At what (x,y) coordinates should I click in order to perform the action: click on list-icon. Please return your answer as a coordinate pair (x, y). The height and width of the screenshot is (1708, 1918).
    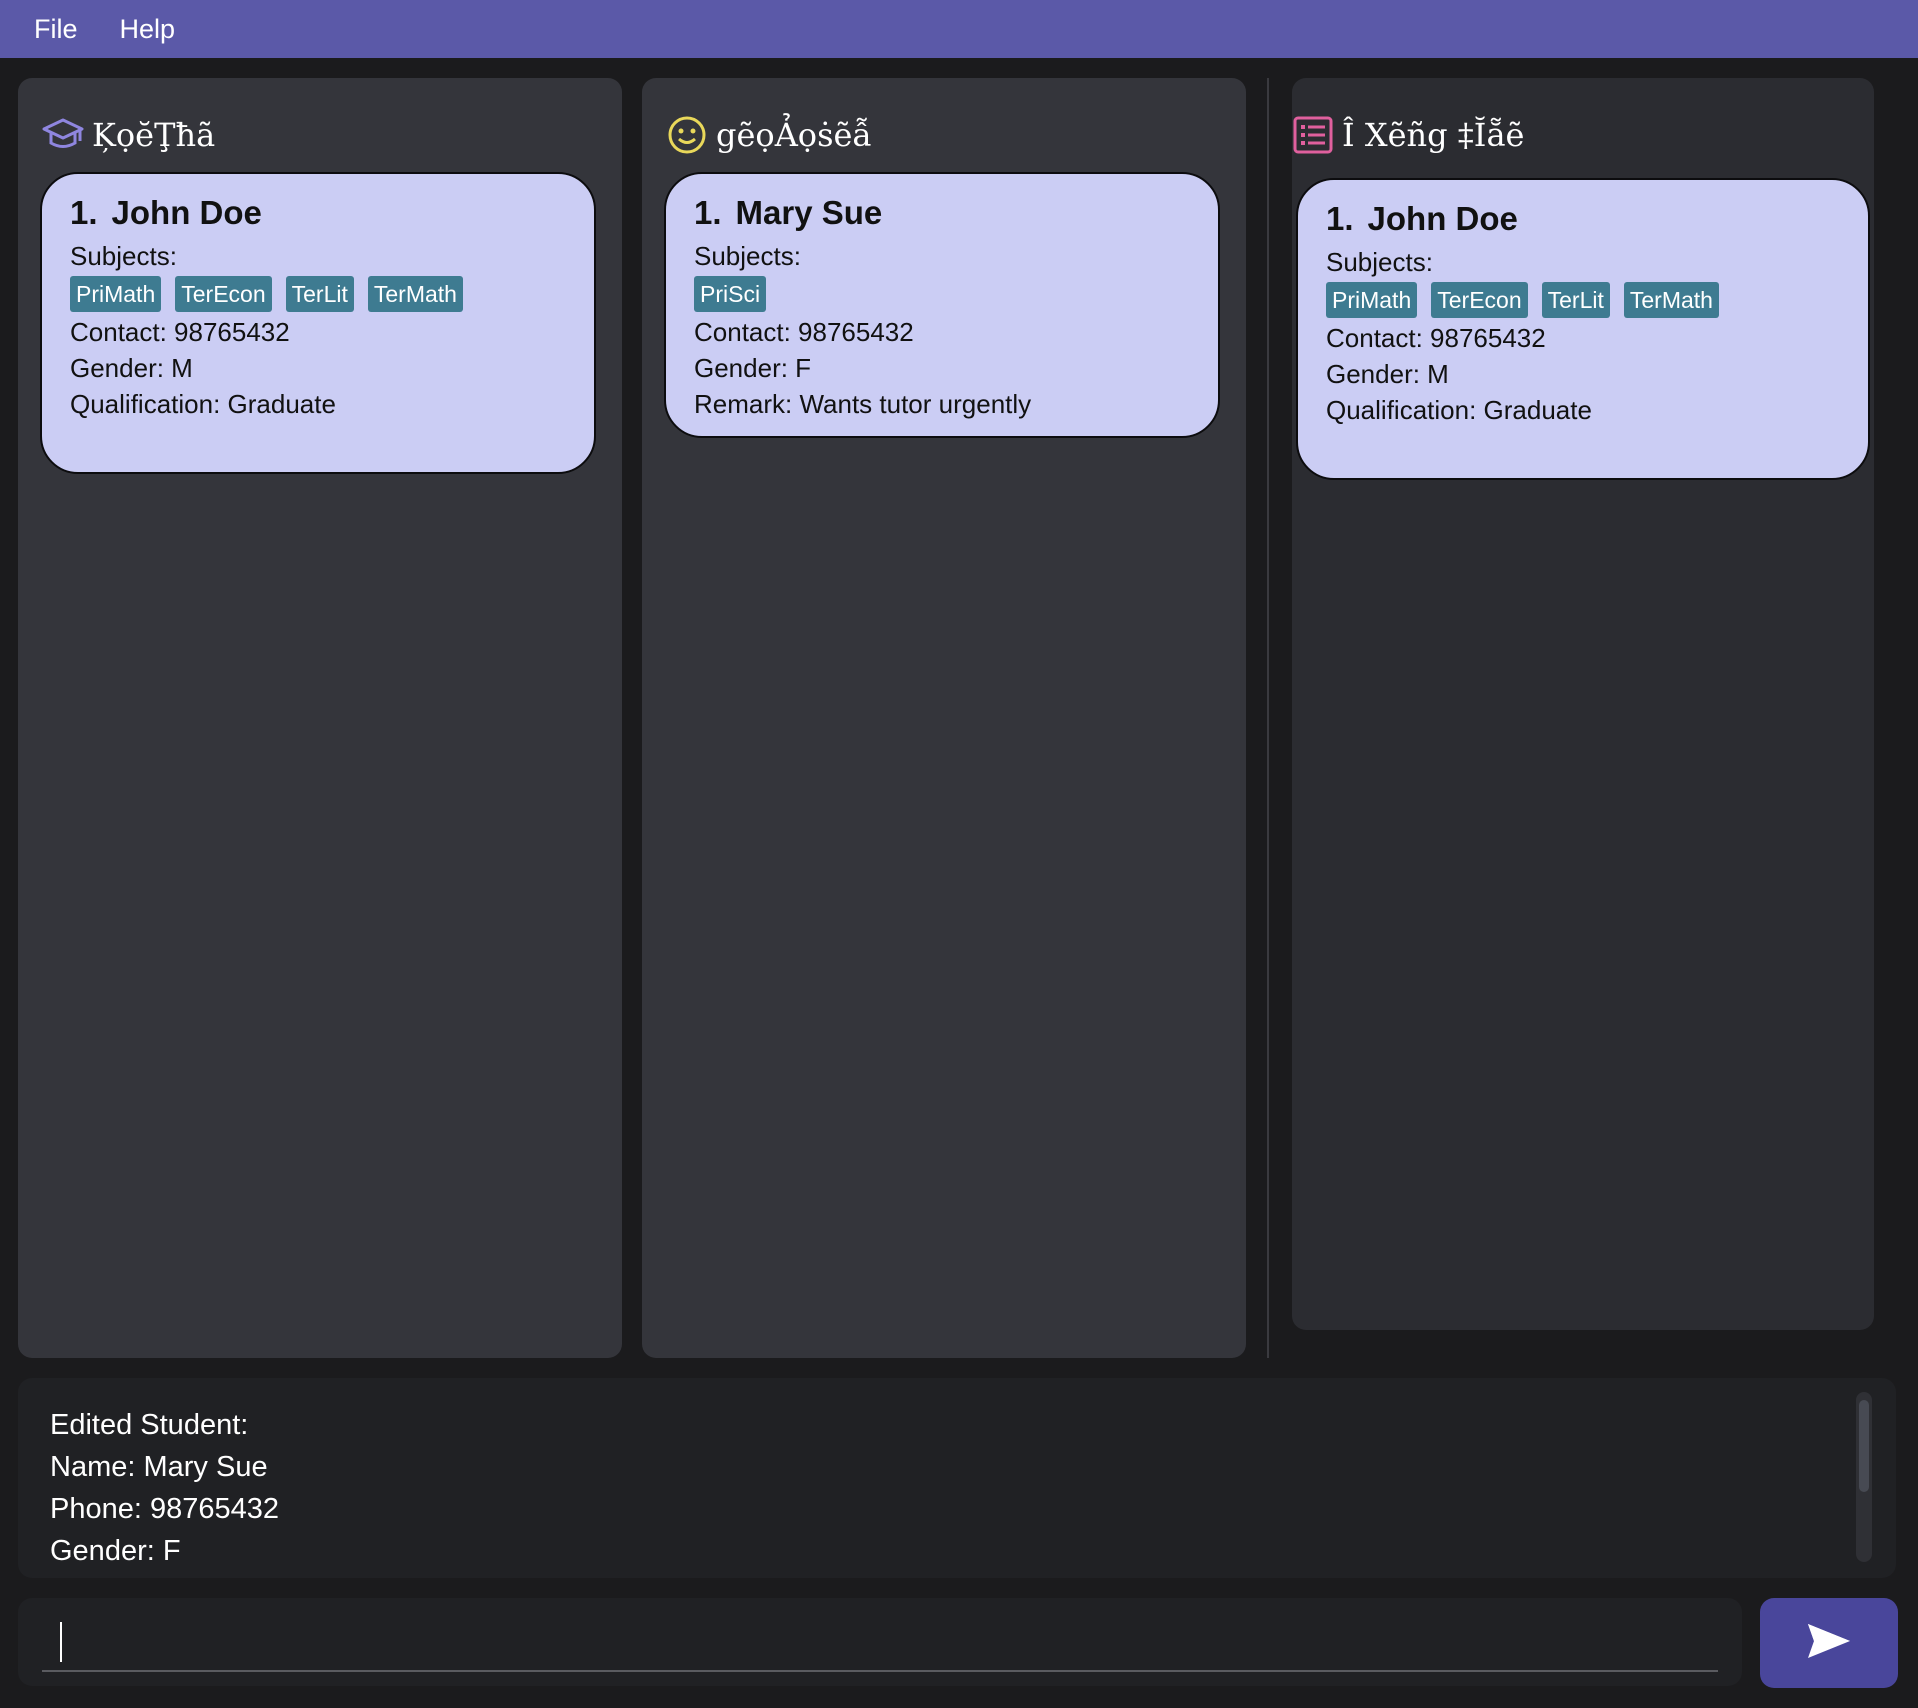
    Looking at the image, I should click on (1313, 135).